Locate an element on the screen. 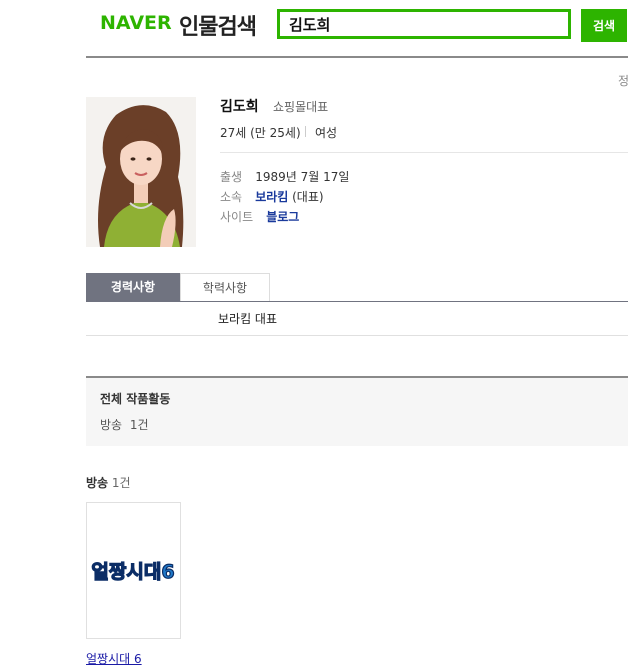 The width and height of the screenshot is (628, 670). broadcast-thumbnail: 얼짱시대6 is located at coordinates (133, 570).